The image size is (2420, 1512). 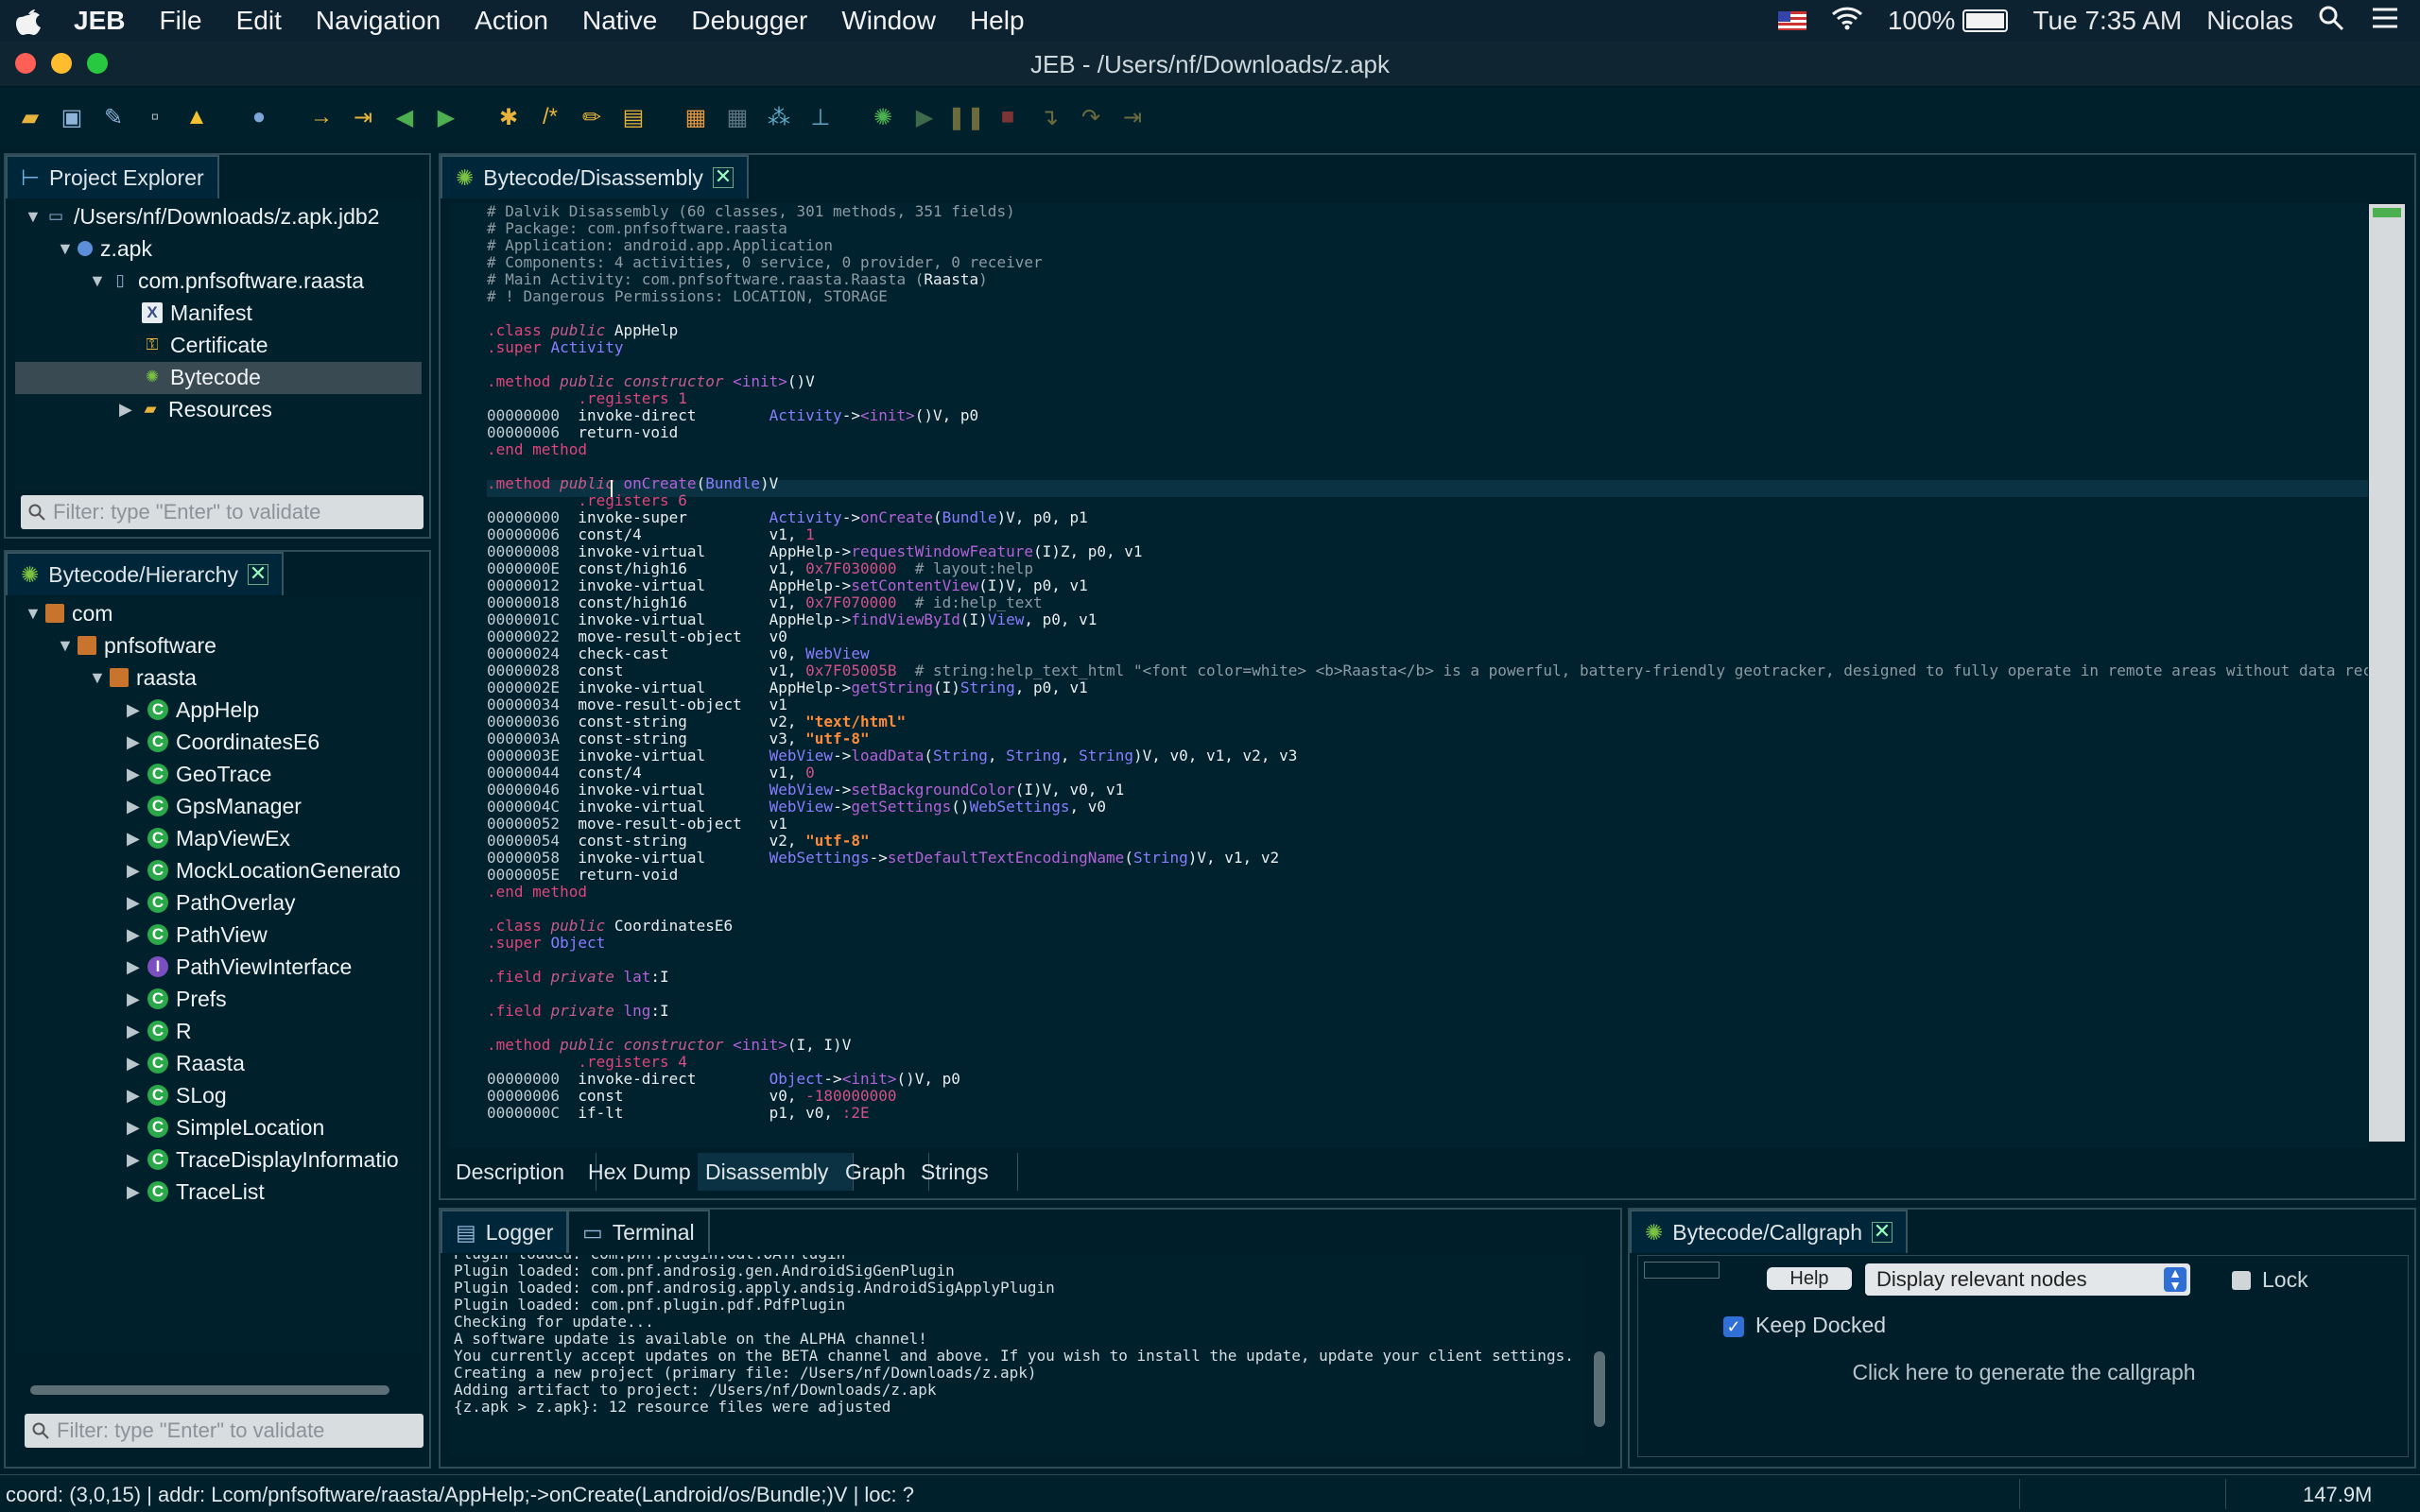 What do you see at coordinates (578, 977) in the screenshot?
I see `code-line: .field private lat:I` at bounding box center [578, 977].